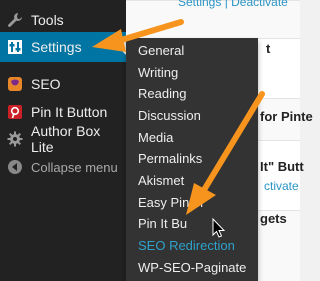 The width and height of the screenshot is (320, 281). Describe the element at coordinates (69, 112) in the screenshot. I see `sidebar-item-label: Pin It Button` at that location.